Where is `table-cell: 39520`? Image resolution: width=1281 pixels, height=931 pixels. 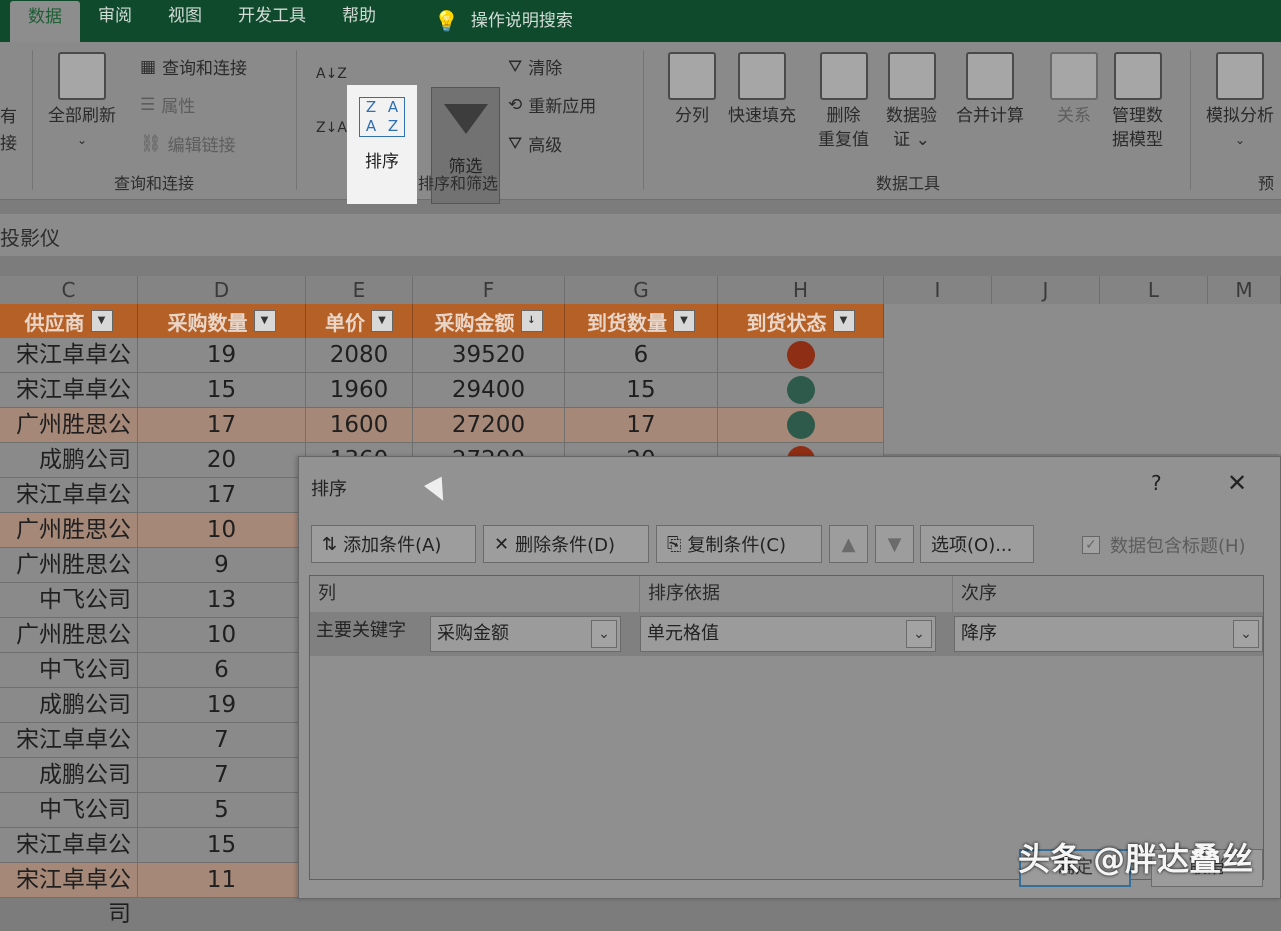
table-cell: 39520 is located at coordinates (489, 355).